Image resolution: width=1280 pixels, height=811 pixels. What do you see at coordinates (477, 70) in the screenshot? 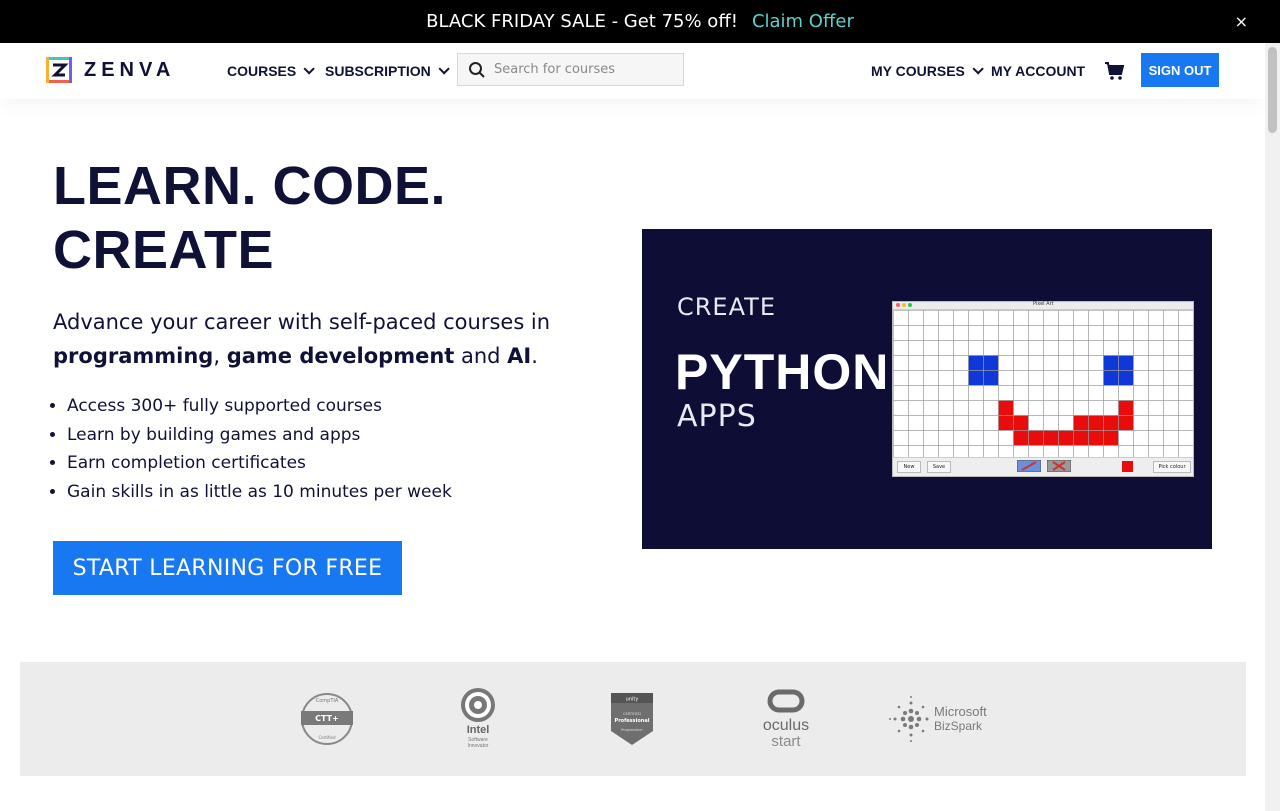
I see `search-icon` at bounding box center [477, 70].